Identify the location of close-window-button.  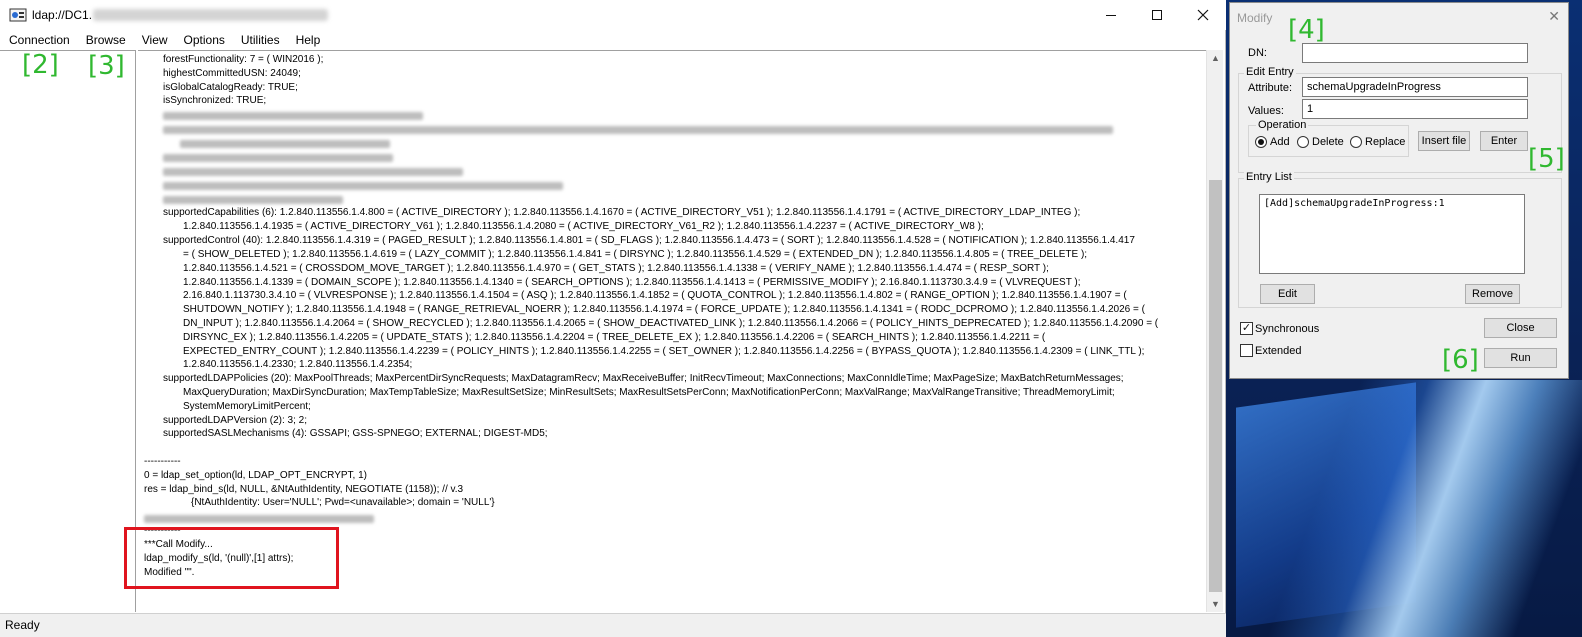
(1203, 15).